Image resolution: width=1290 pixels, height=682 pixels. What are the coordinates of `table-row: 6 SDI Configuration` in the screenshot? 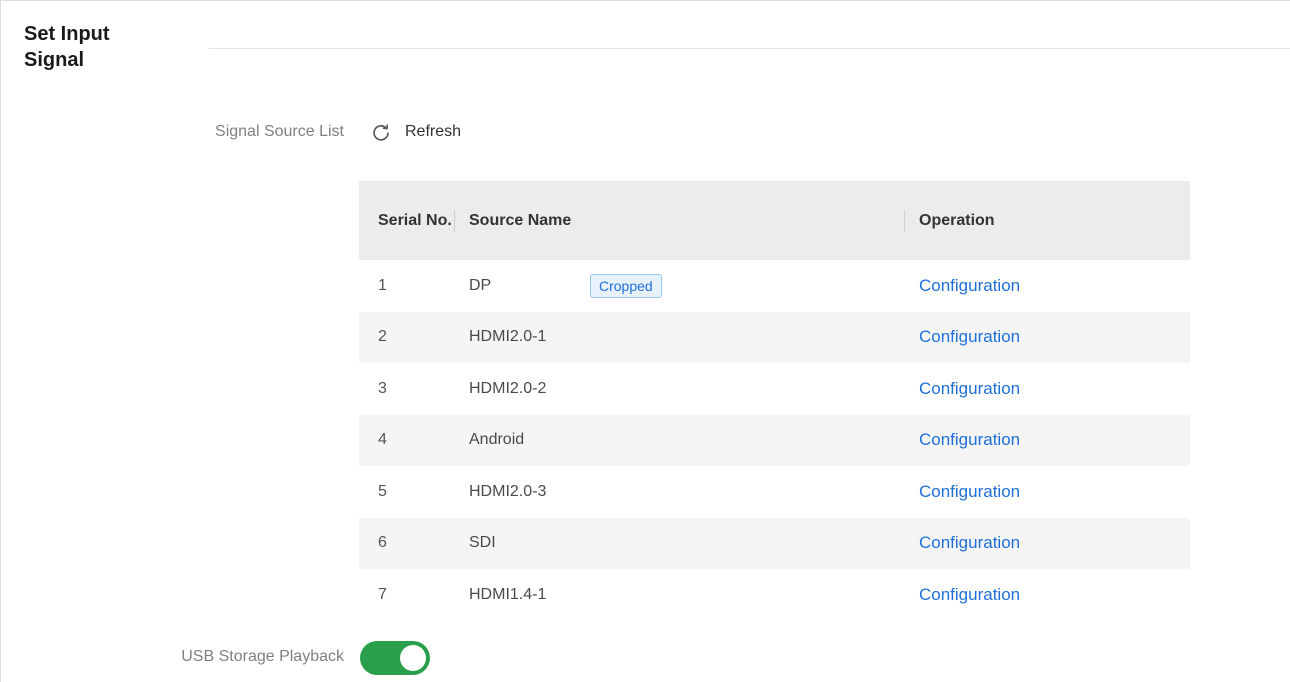 It's located at (774, 543).